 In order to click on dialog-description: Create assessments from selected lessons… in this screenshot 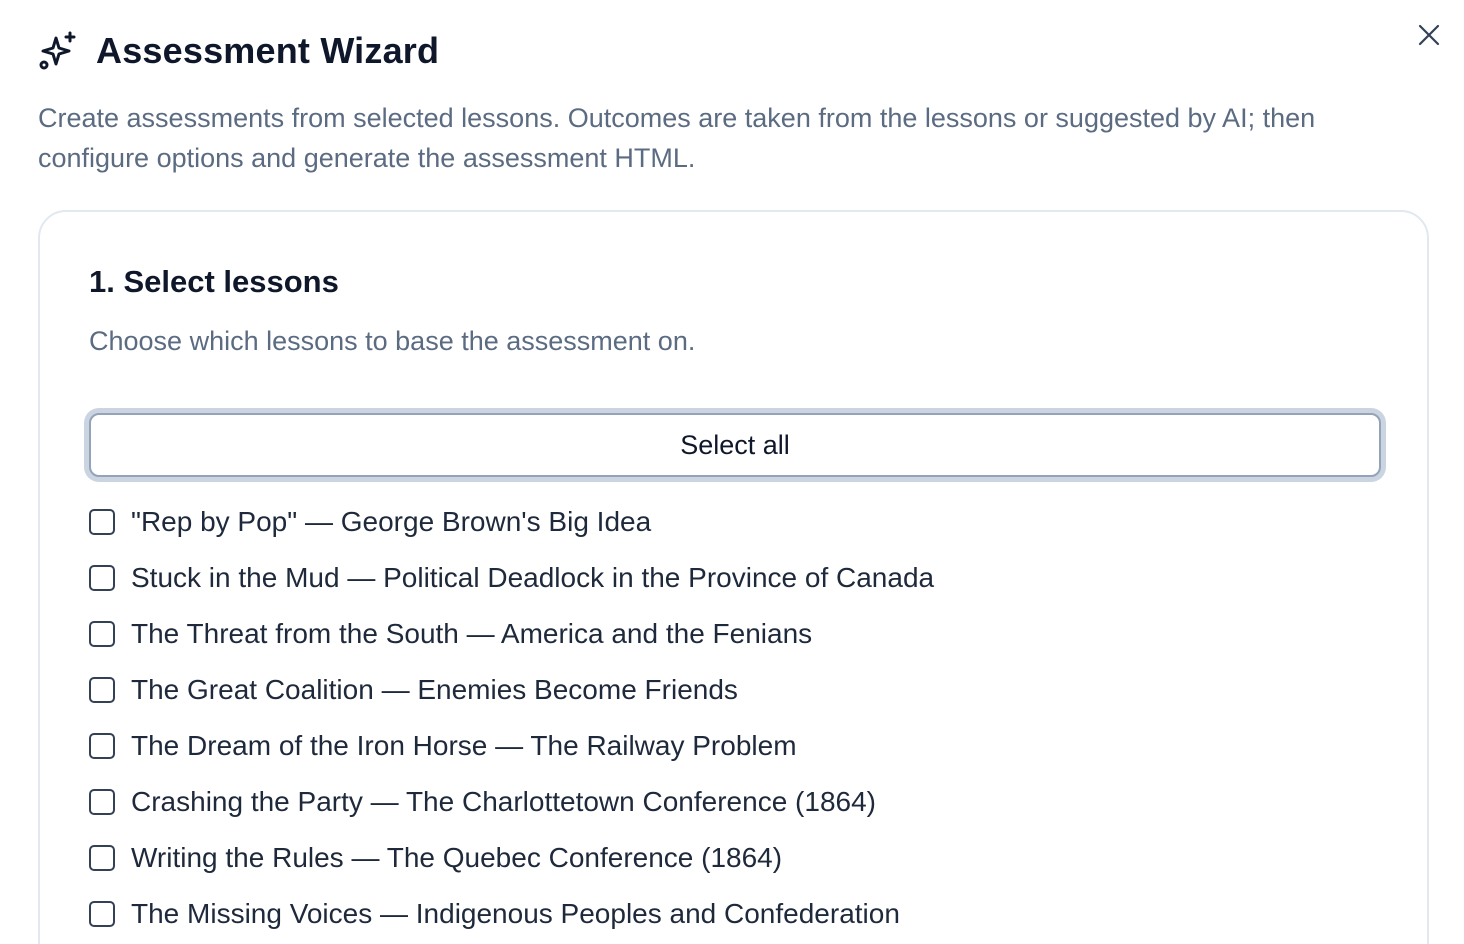, I will do `click(677, 138)`.